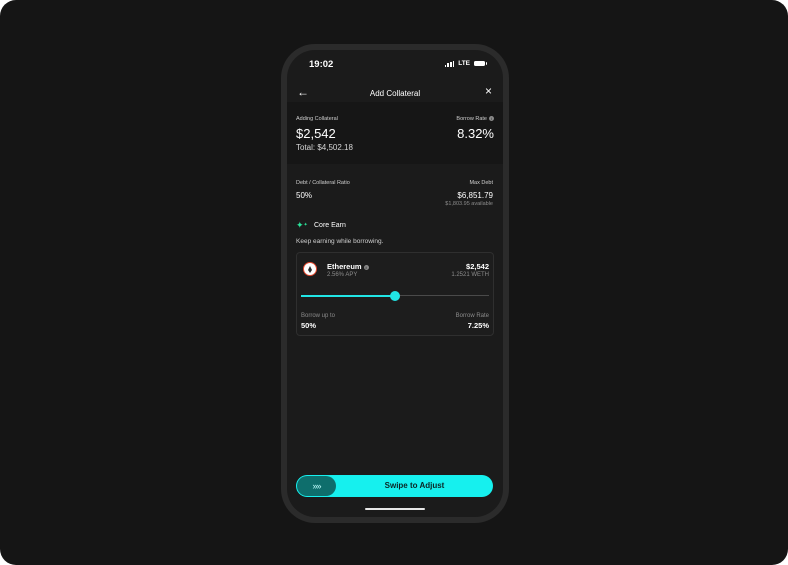 The height and width of the screenshot is (565, 788). I want to click on max-debt-value: $6,851.79, so click(475, 195).